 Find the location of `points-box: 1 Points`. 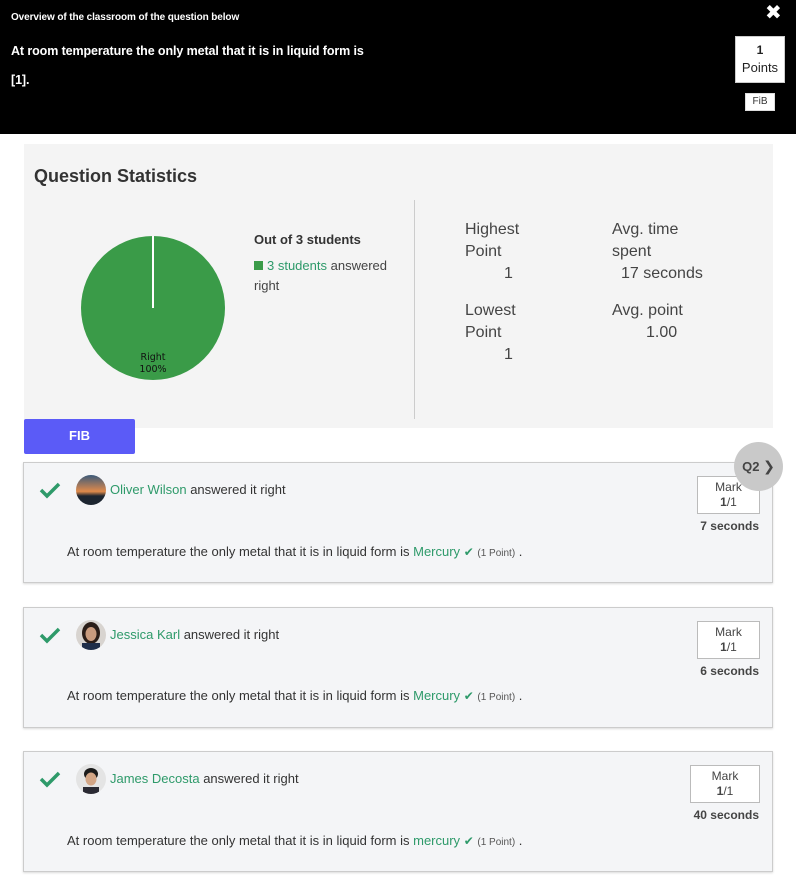

points-box: 1 Points is located at coordinates (760, 59).